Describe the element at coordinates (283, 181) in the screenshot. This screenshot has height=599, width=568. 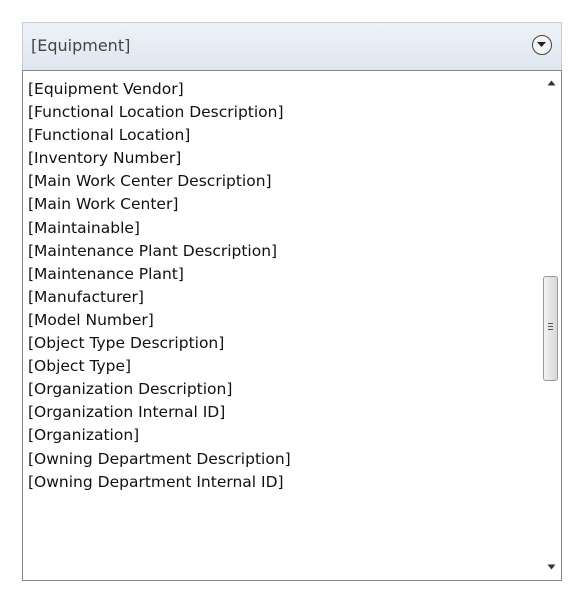
I see `list-item: [Main Work Center Description]` at that location.